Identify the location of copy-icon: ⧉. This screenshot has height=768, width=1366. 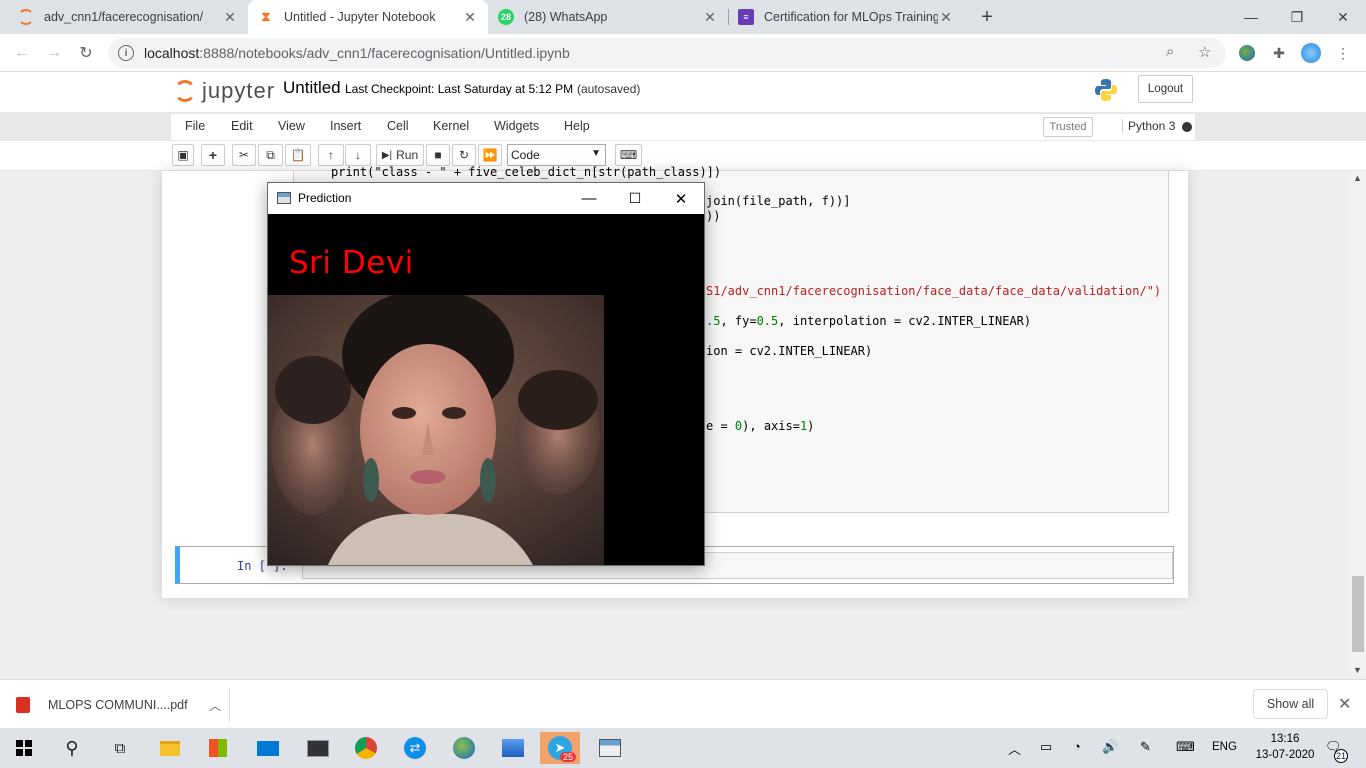
(270, 155).